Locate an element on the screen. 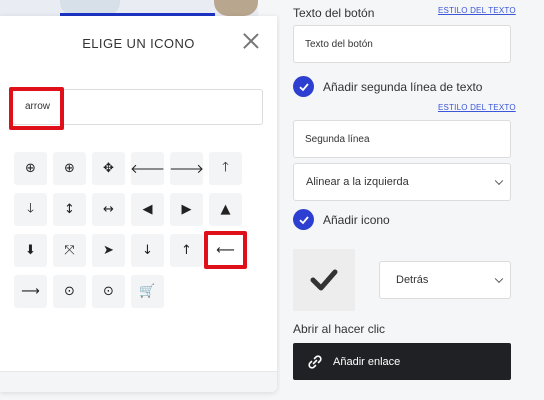 The image size is (544, 400). circle-chevron-left-icon: ◀ is located at coordinates (147, 209).